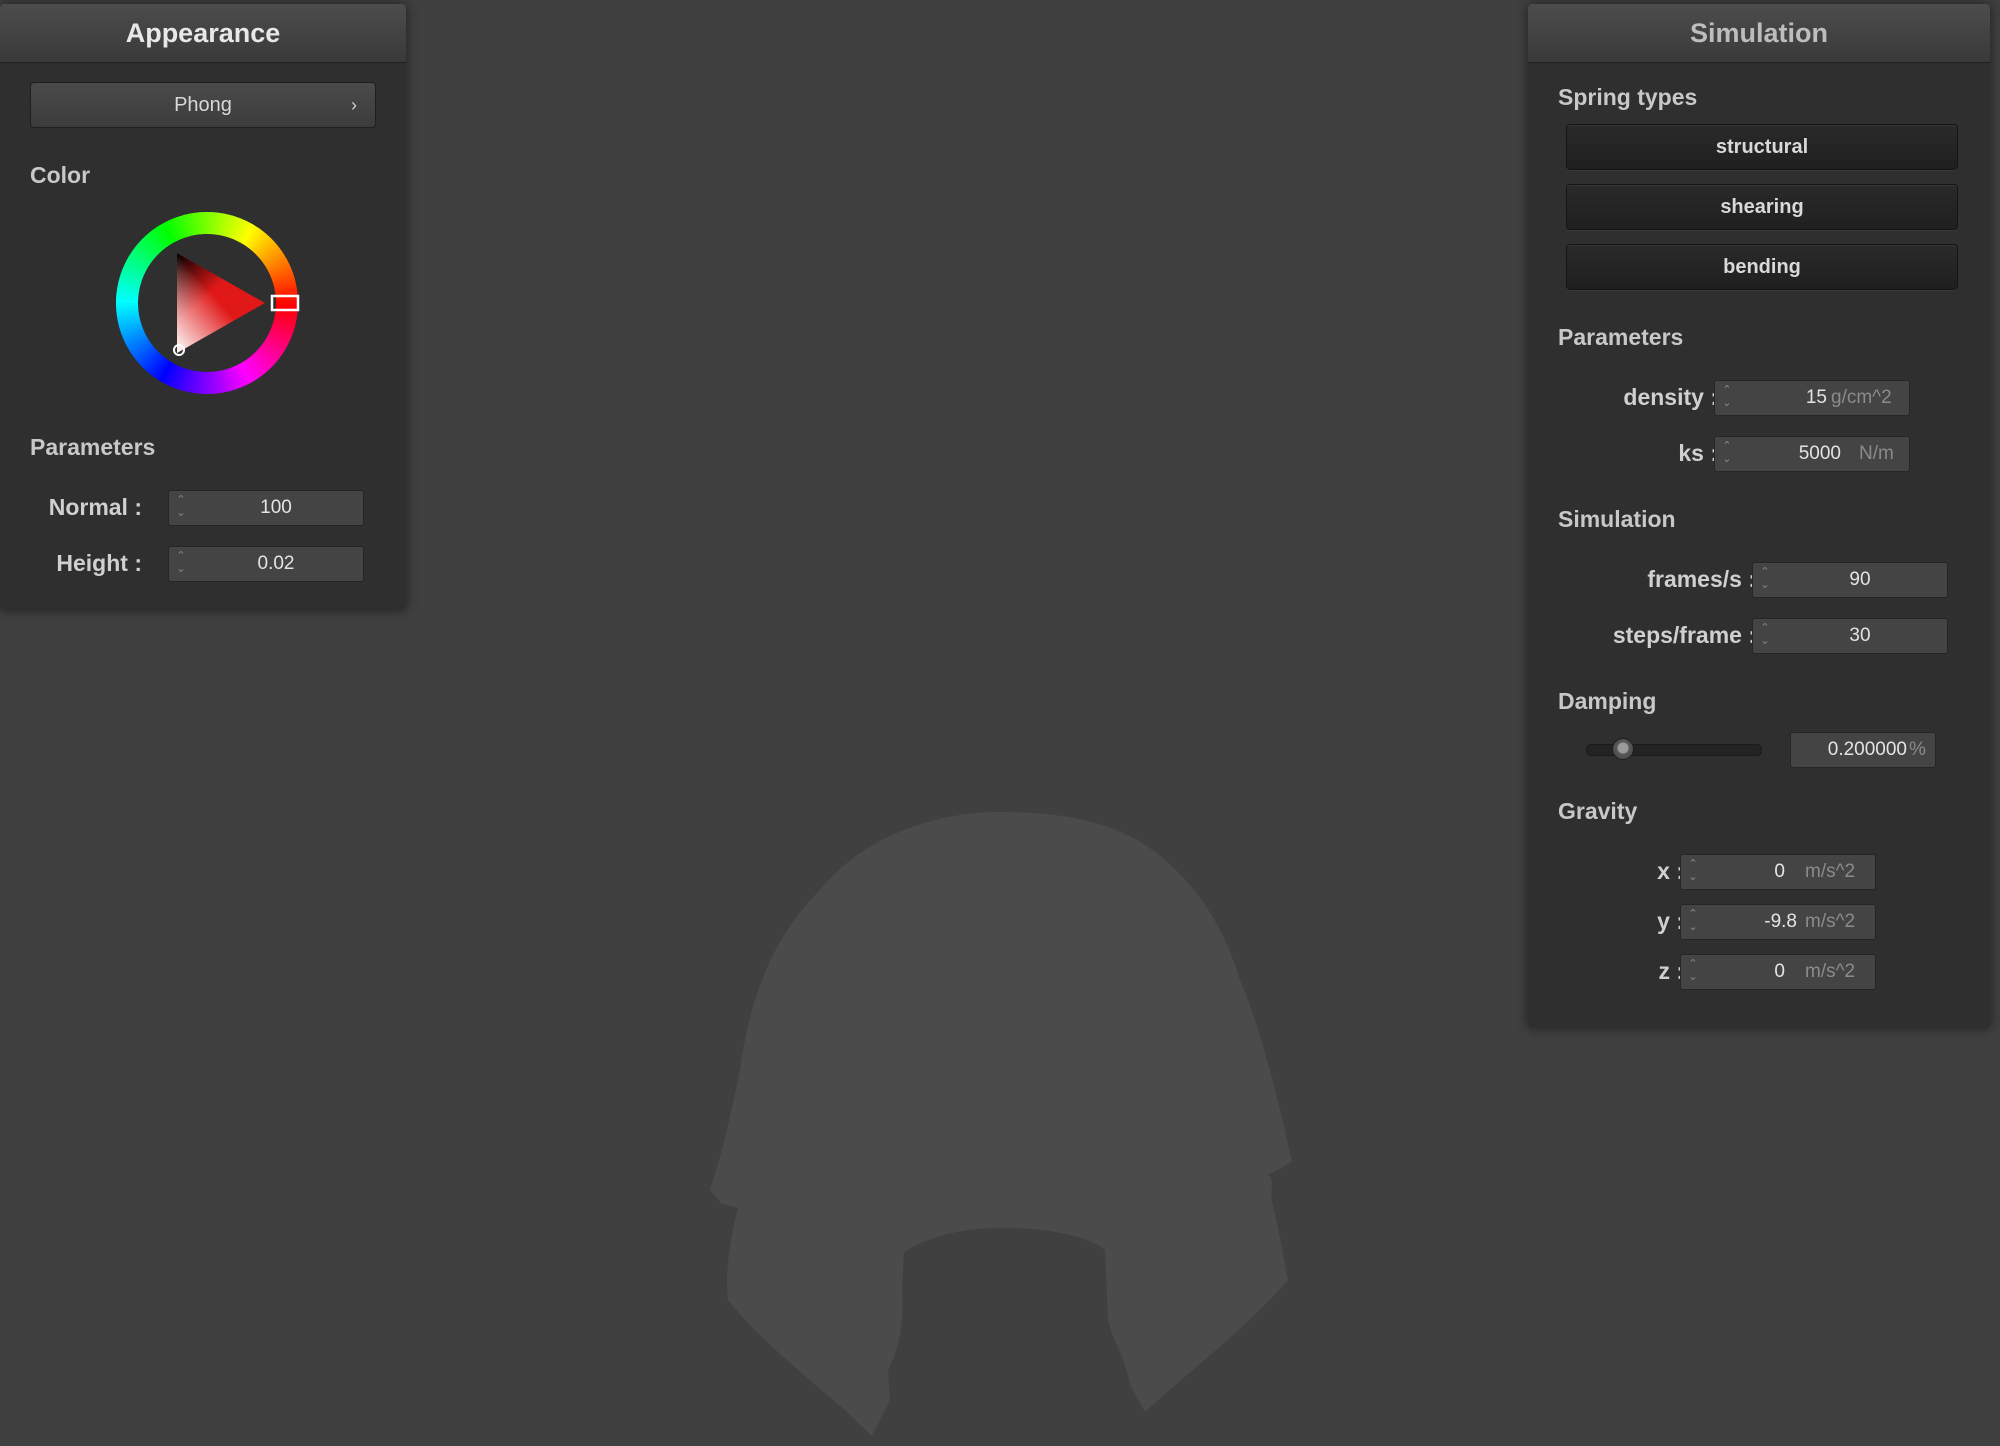 The width and height of the screenshot is (2000, 1446). What do you see at coordinates (1830, 871) in the screenshot?
I see `gravity-x-unit: m/s^2` at bounding box center [1830, 871].